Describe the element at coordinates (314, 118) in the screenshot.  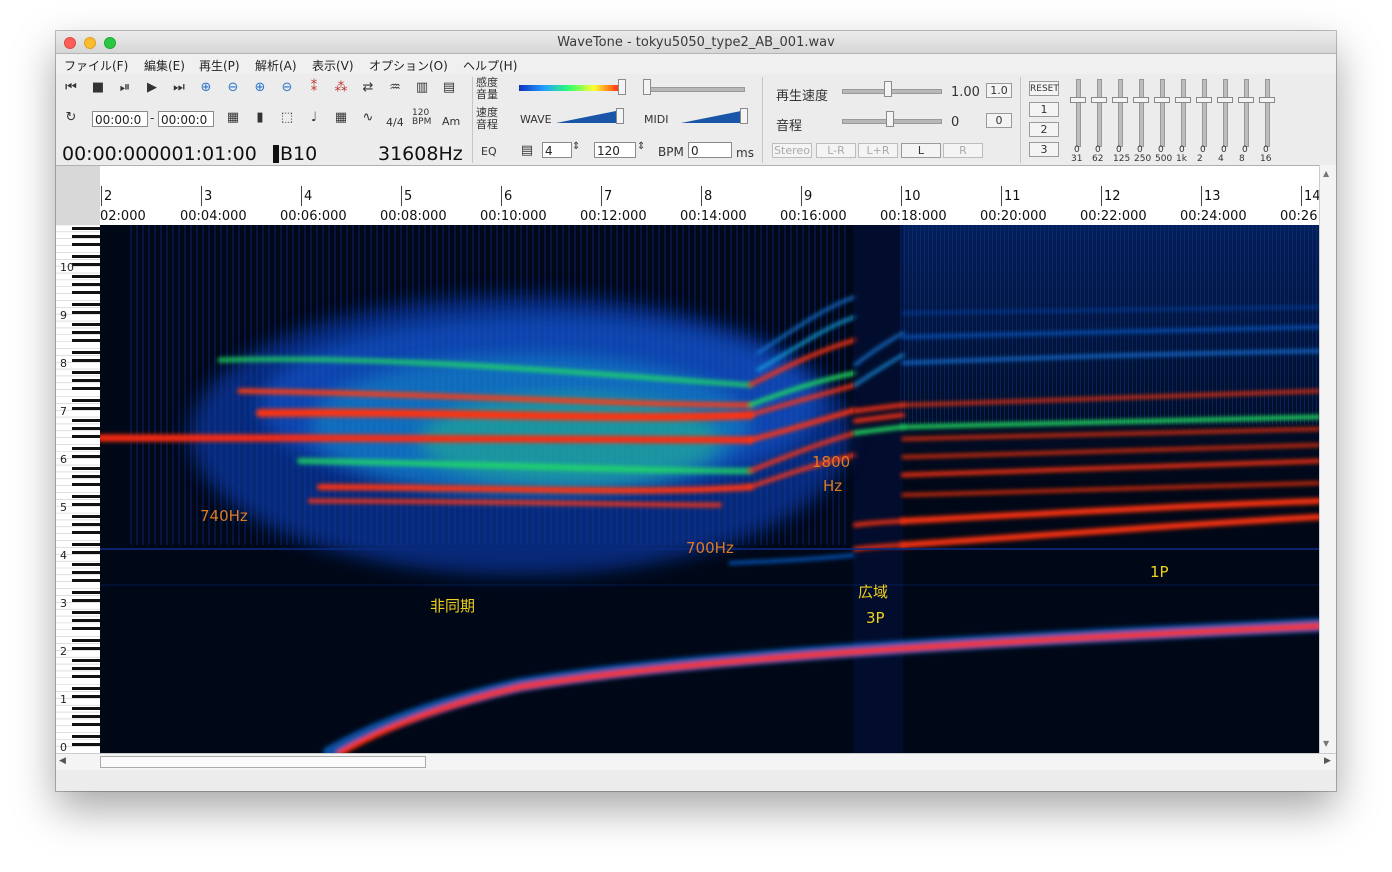
I see `note-icon: ♩` at that location.